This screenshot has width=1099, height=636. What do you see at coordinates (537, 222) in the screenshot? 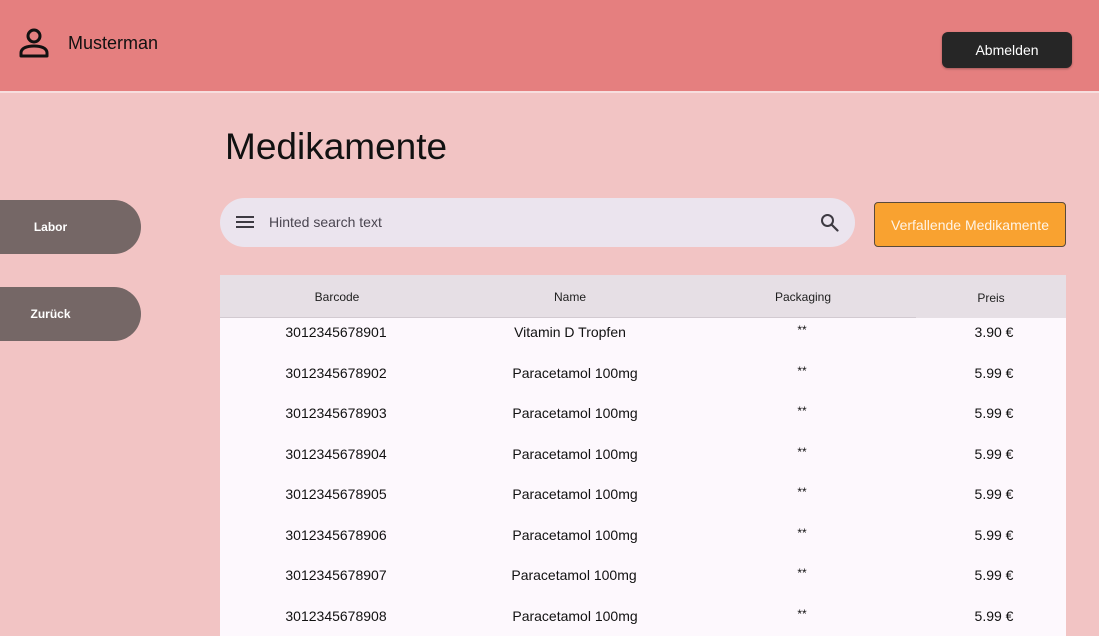
I see `search-bar: Hinted search text` at bounding box center [537, 222].